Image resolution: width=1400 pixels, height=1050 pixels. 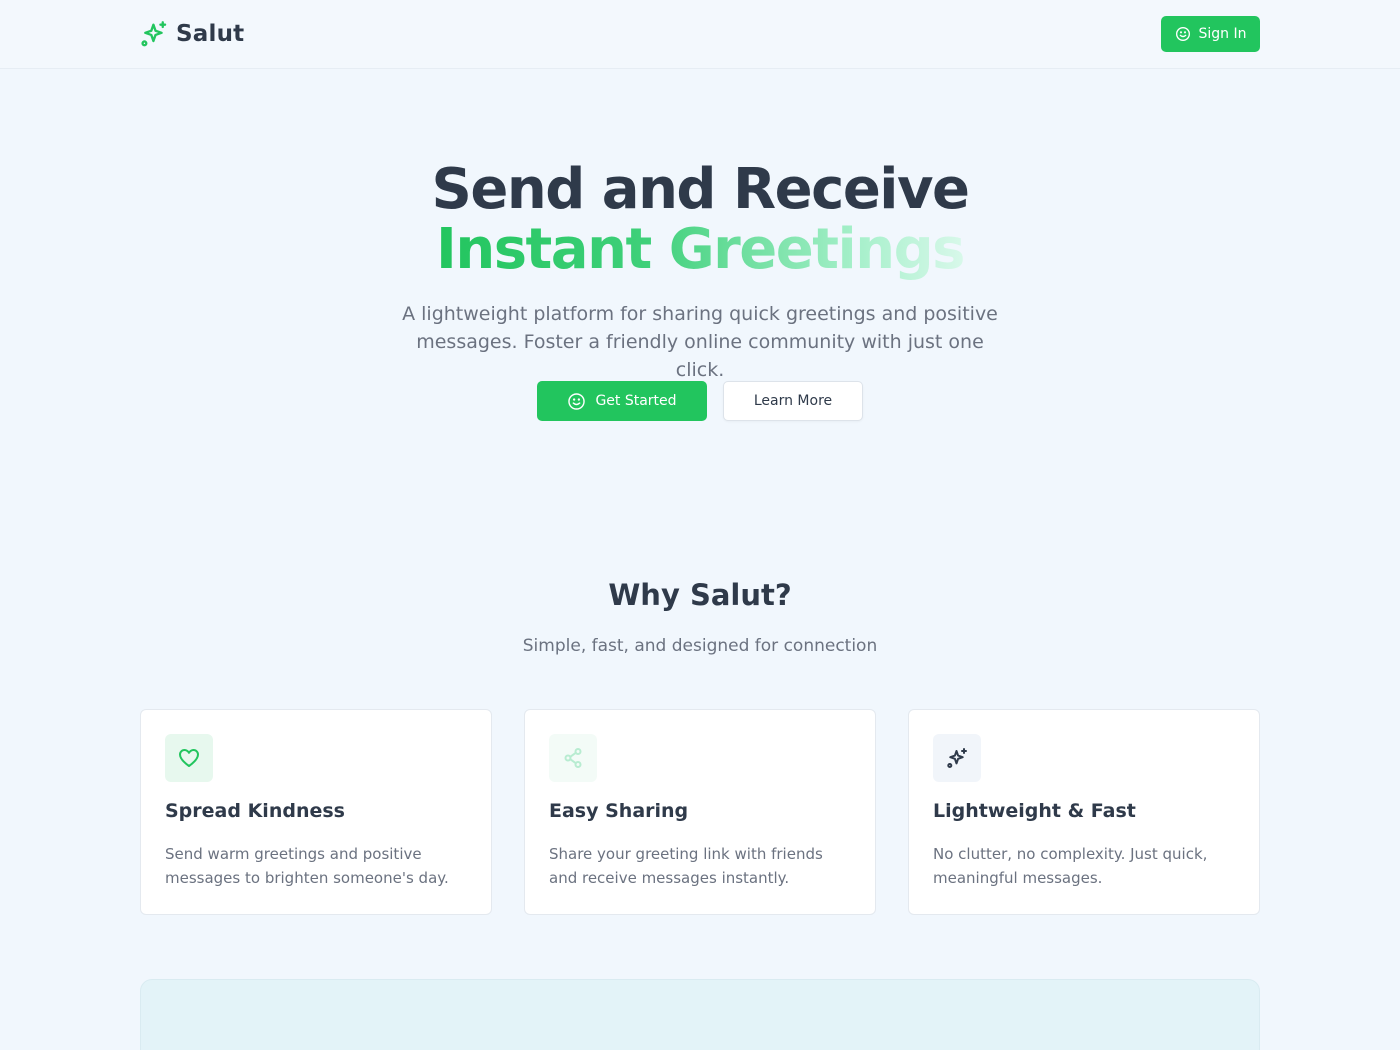 I want to click on brand-name: Salut, so click(x=210, y=34).